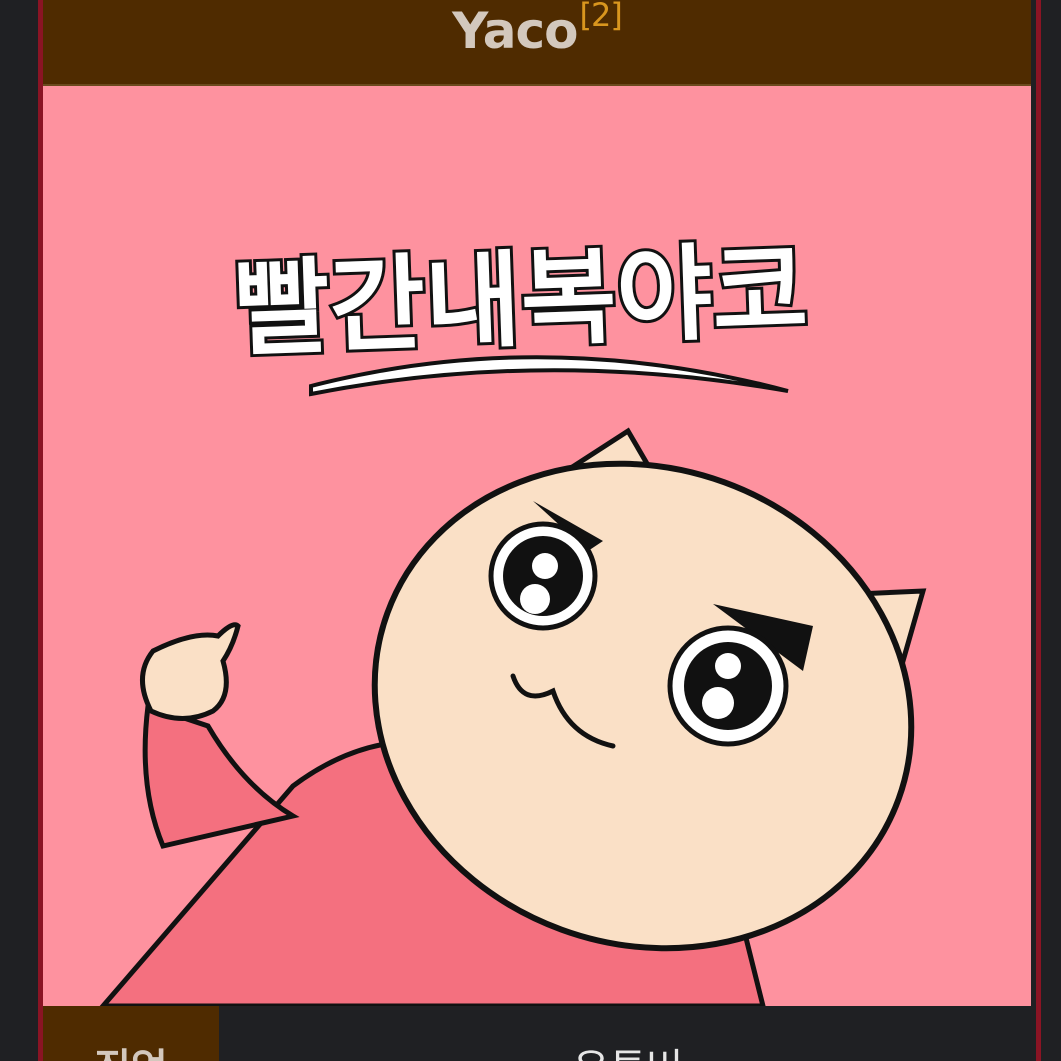 This screenshot has width=1061, height=1061. I want to click on infobox-header: Yaco[2], so click(537, 43).